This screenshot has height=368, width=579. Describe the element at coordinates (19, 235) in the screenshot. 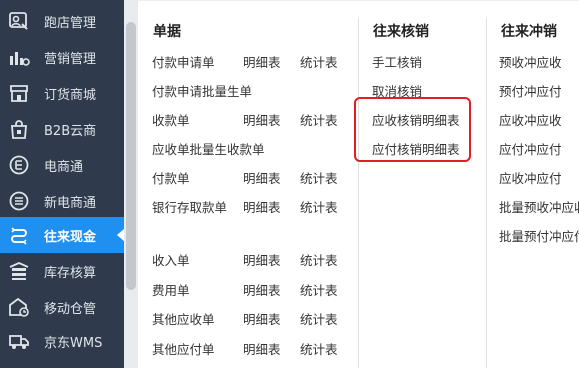

I see `cash-flow-icon` at that location.